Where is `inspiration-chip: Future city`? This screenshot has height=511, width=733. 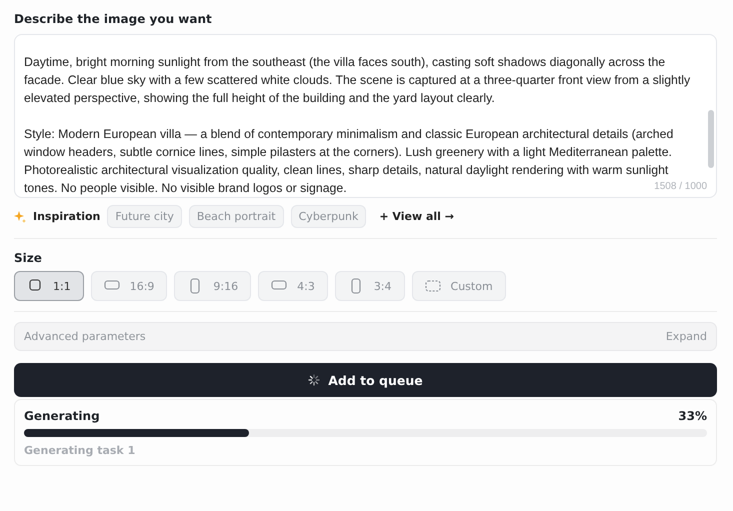 inspiration-chip: Future city is located at coordinates (144, 216).